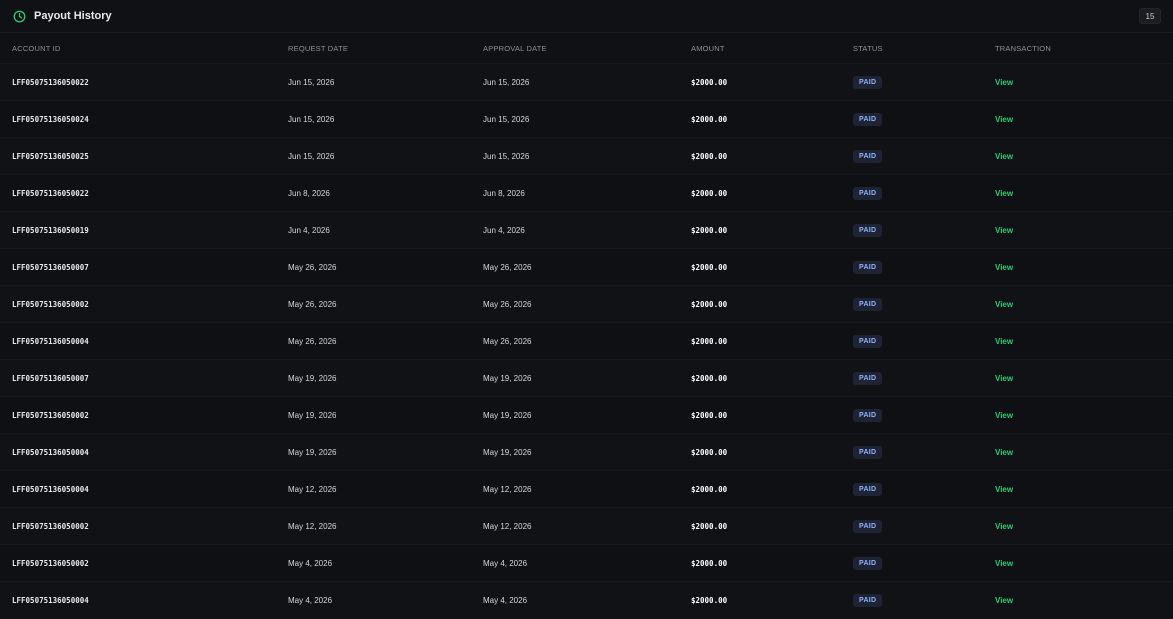 The width and height of the screenshot is (1173, 619). I want to click on request-date-cell: May 19, 2026, so click(373, 378).